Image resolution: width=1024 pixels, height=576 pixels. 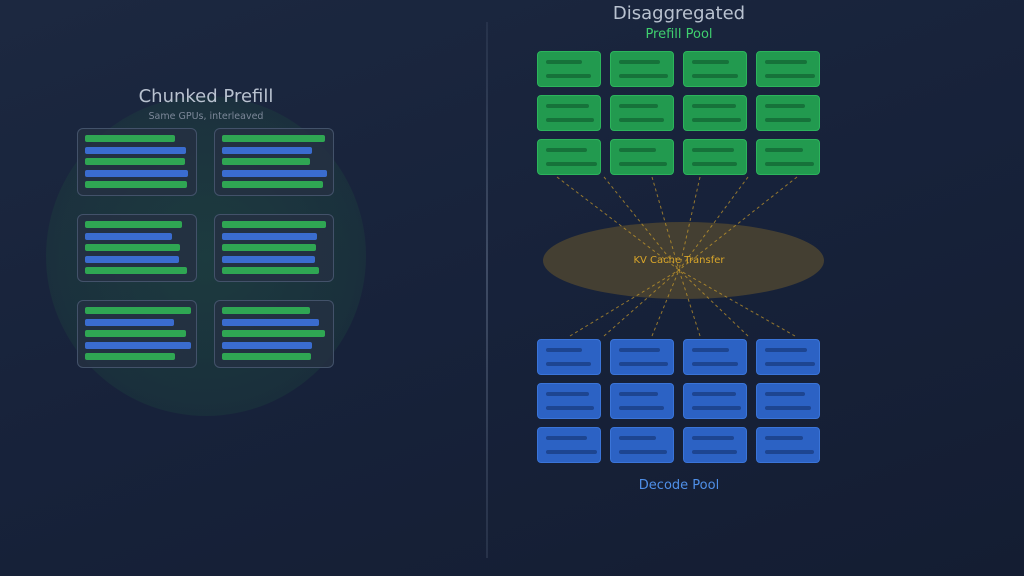 I want to click on kv-transfer-links, so click(x=677, y=256).